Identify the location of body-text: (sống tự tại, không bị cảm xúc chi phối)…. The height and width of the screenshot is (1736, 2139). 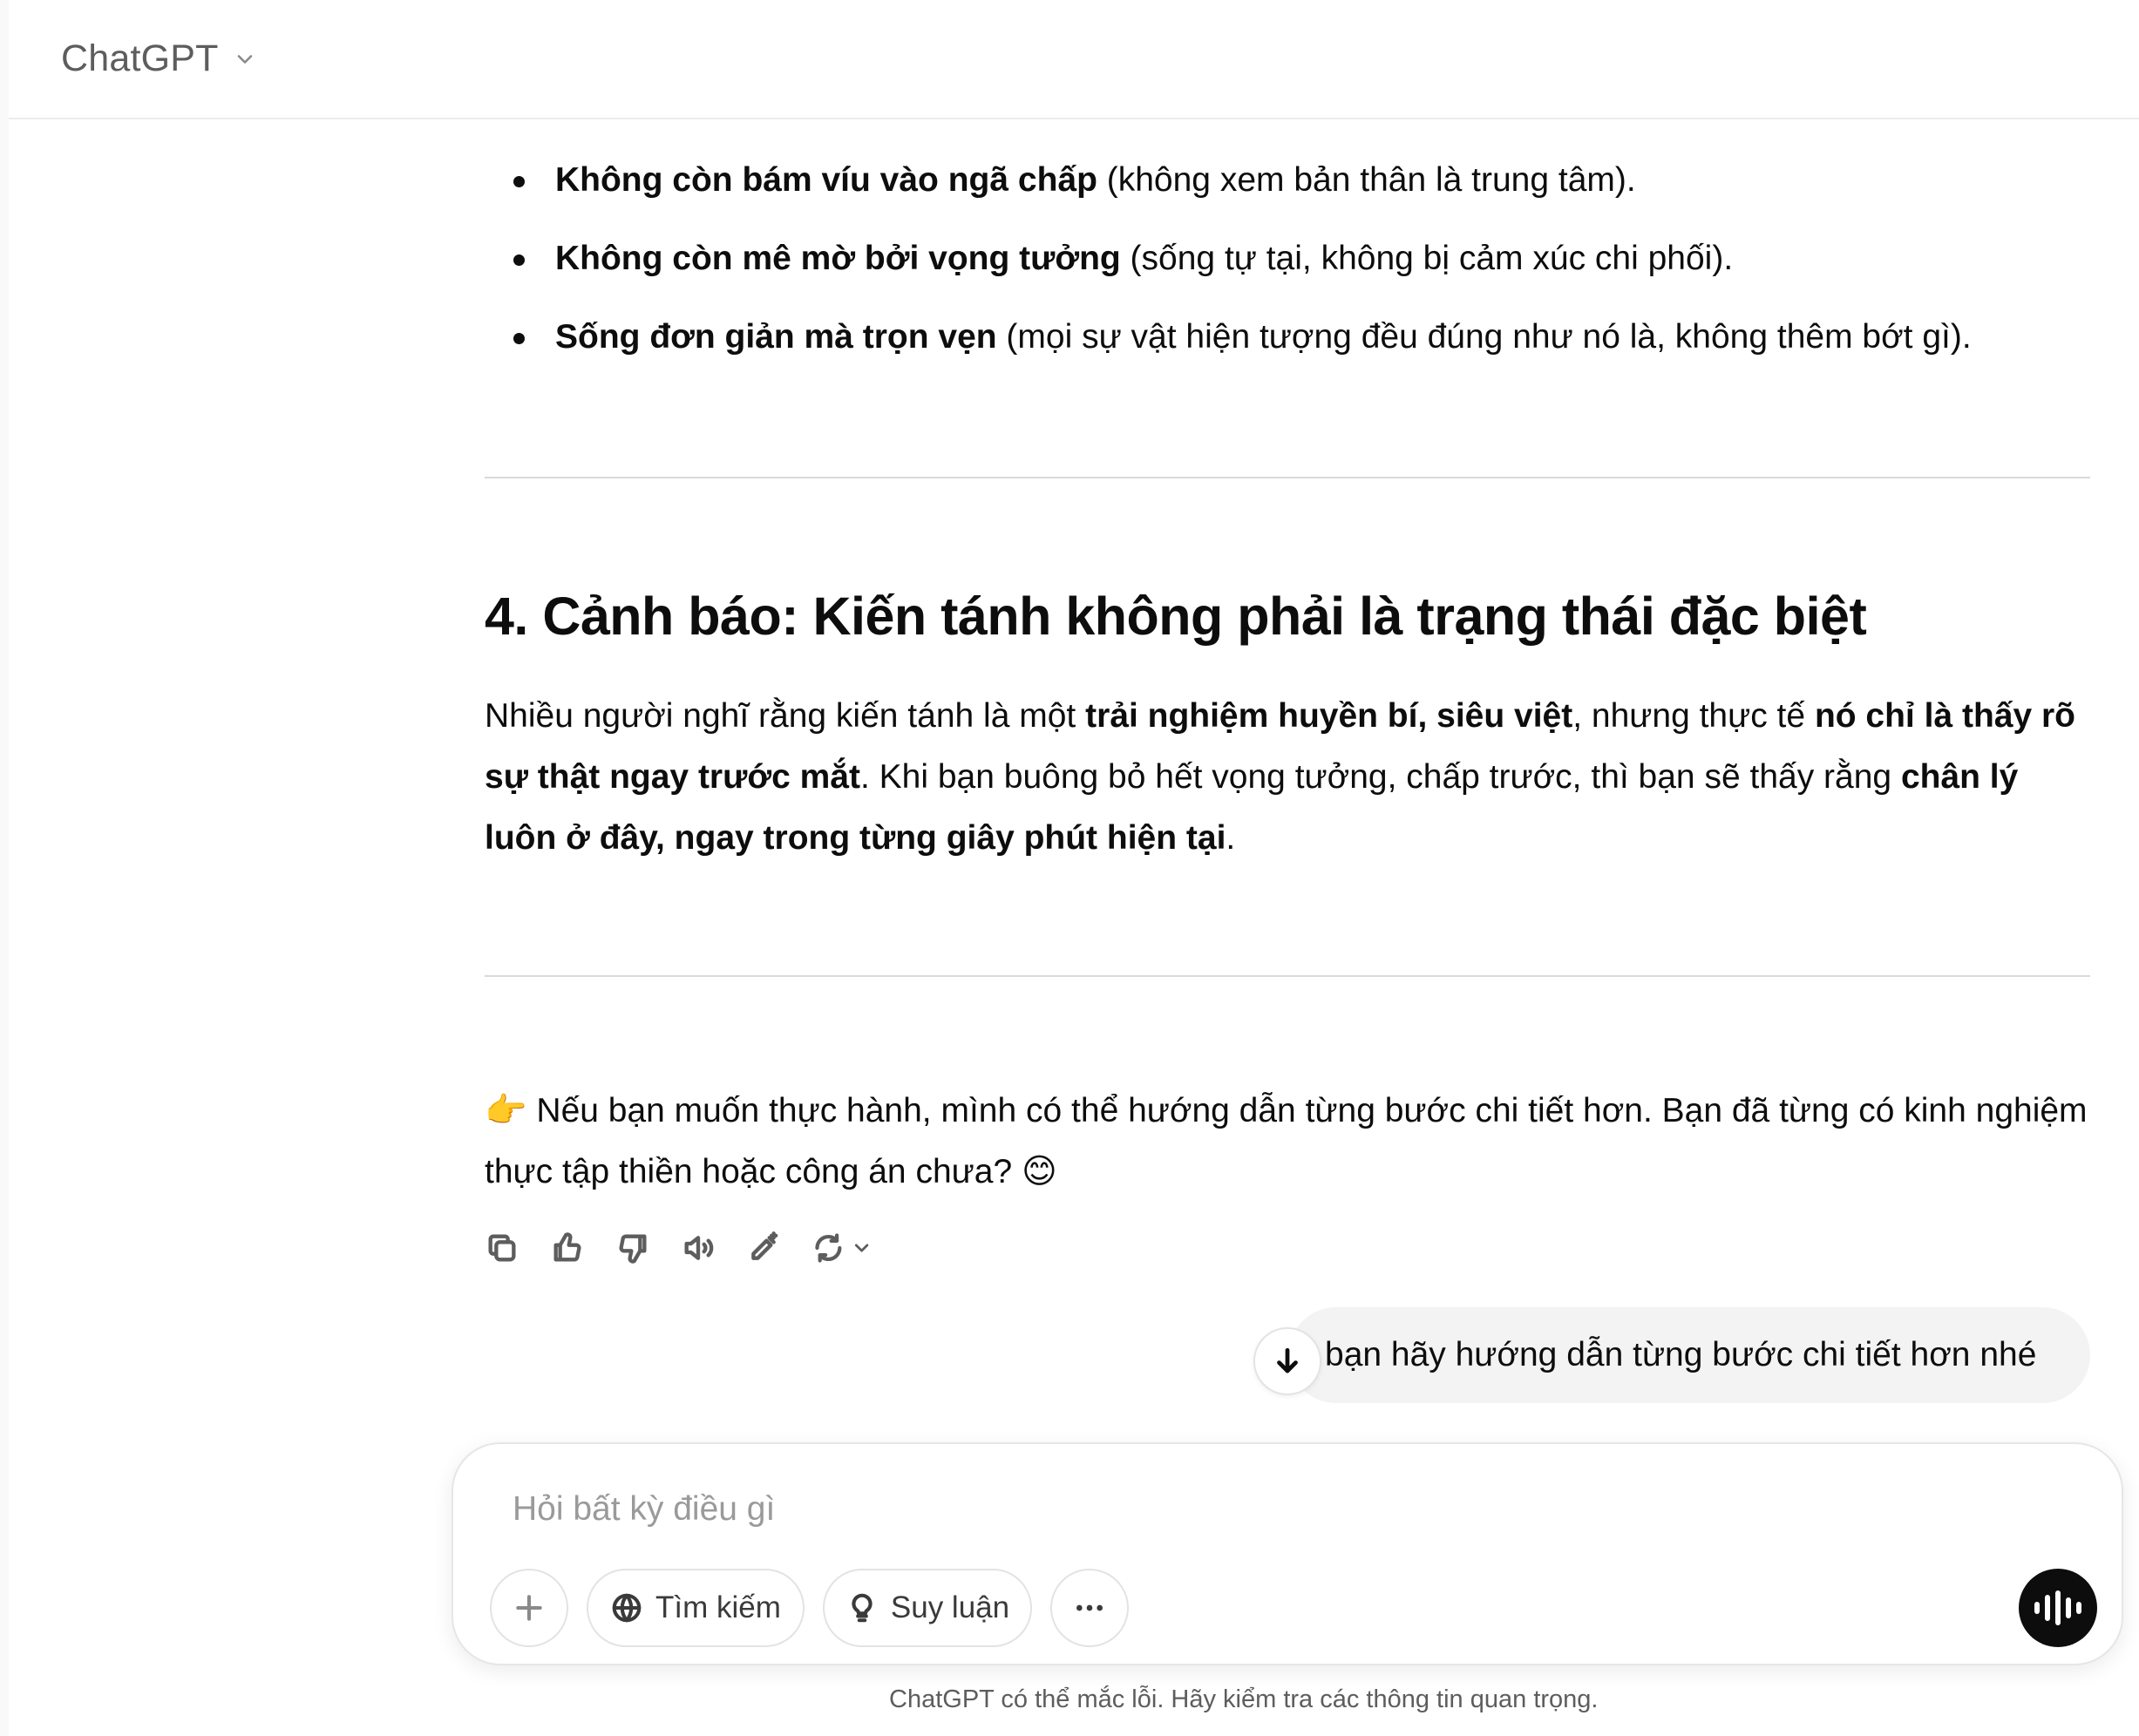
(1427, 258).